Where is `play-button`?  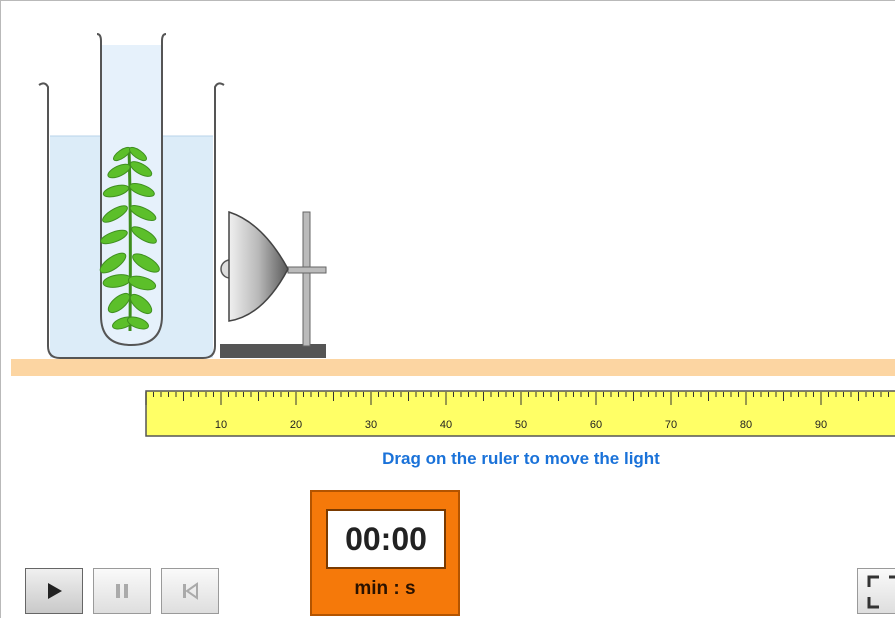
play-button is located at coordinates (54, 591).